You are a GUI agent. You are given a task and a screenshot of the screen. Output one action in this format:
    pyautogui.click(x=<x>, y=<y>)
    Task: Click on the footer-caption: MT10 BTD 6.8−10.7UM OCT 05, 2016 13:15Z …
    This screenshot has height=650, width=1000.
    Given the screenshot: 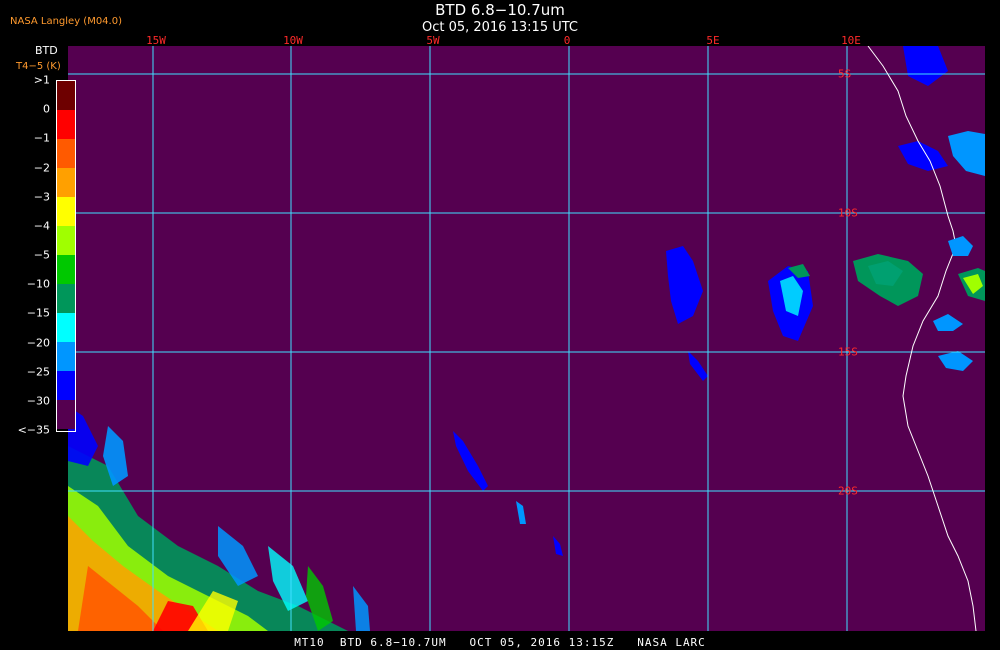 What is the action you would take?
    pyautogui.click(x=500, y=642)
    